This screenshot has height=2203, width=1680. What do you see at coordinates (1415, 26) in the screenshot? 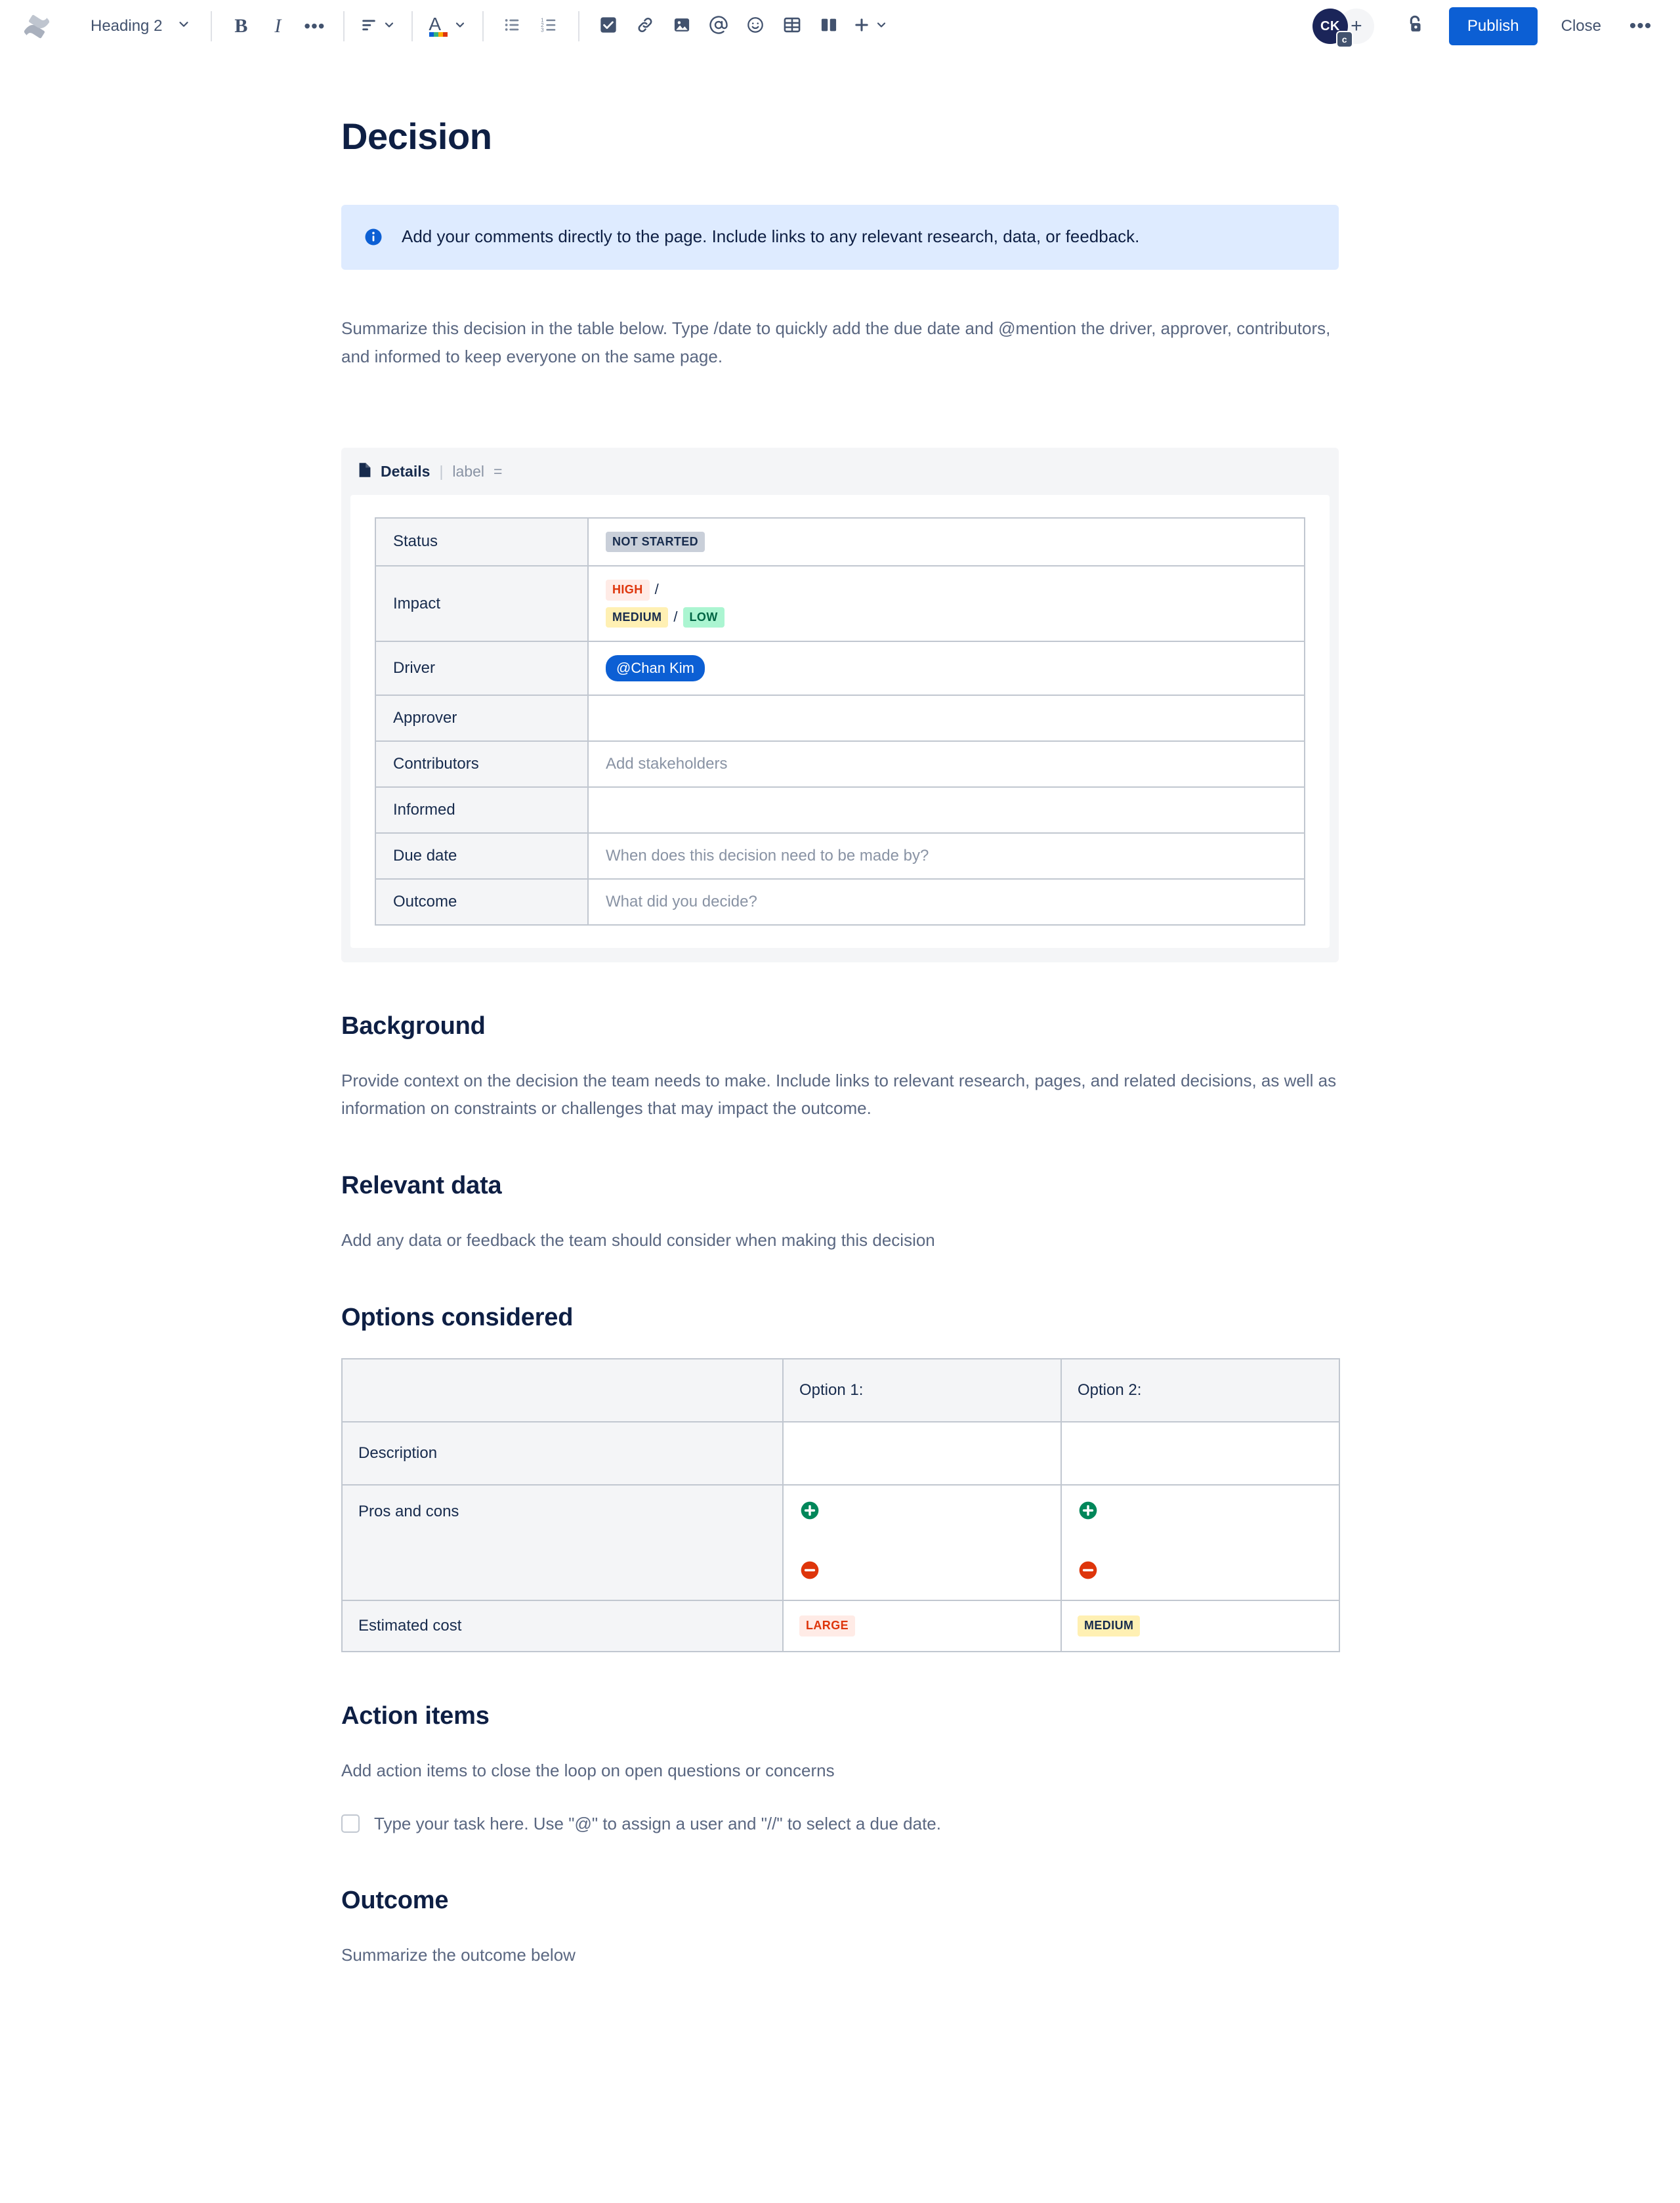
I see `restrictions-button` at bounding box center [1415, 26].